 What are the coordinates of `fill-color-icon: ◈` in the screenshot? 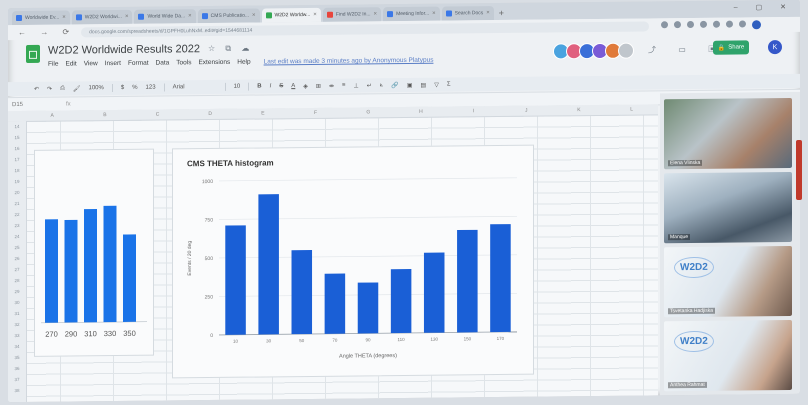 It's located at (305, 86).